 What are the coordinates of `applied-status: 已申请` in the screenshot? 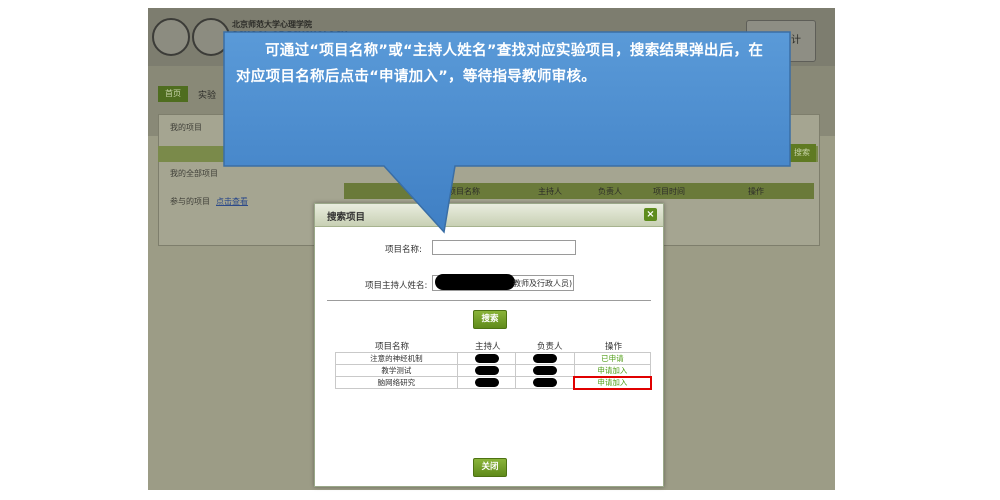 It's located at (612, 358).